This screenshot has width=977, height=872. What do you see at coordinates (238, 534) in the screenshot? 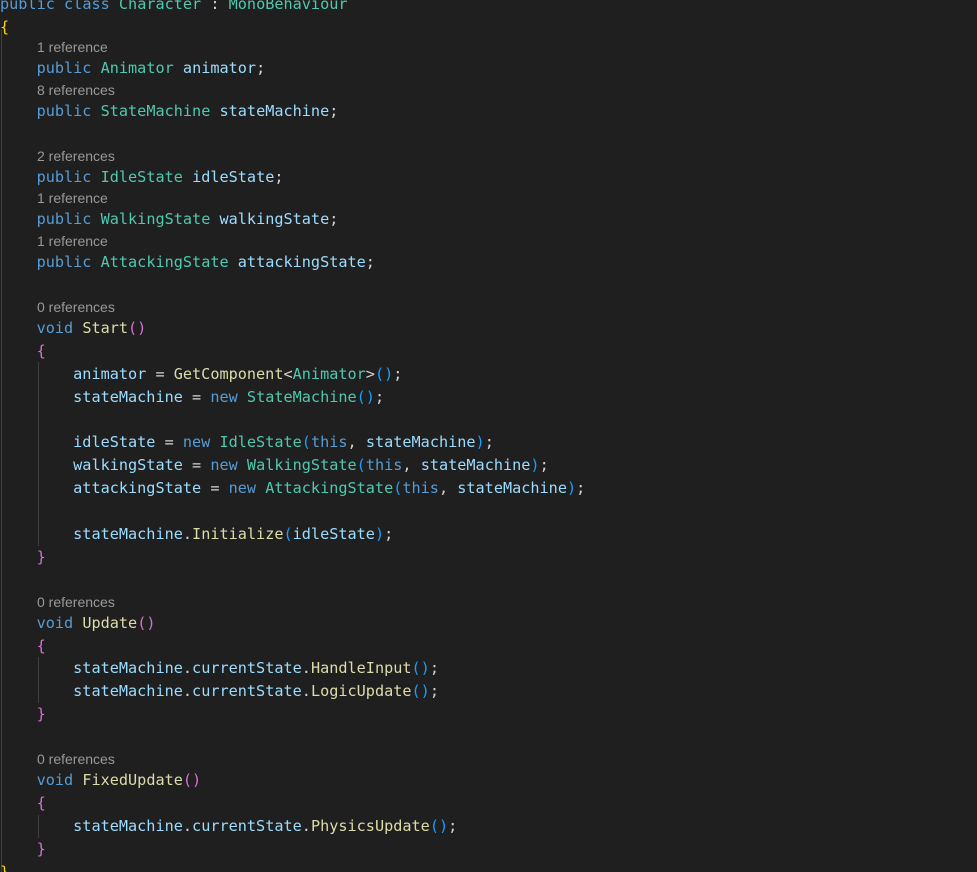
I see `code-token-method: Initialize` at bounding box center [238, 534].